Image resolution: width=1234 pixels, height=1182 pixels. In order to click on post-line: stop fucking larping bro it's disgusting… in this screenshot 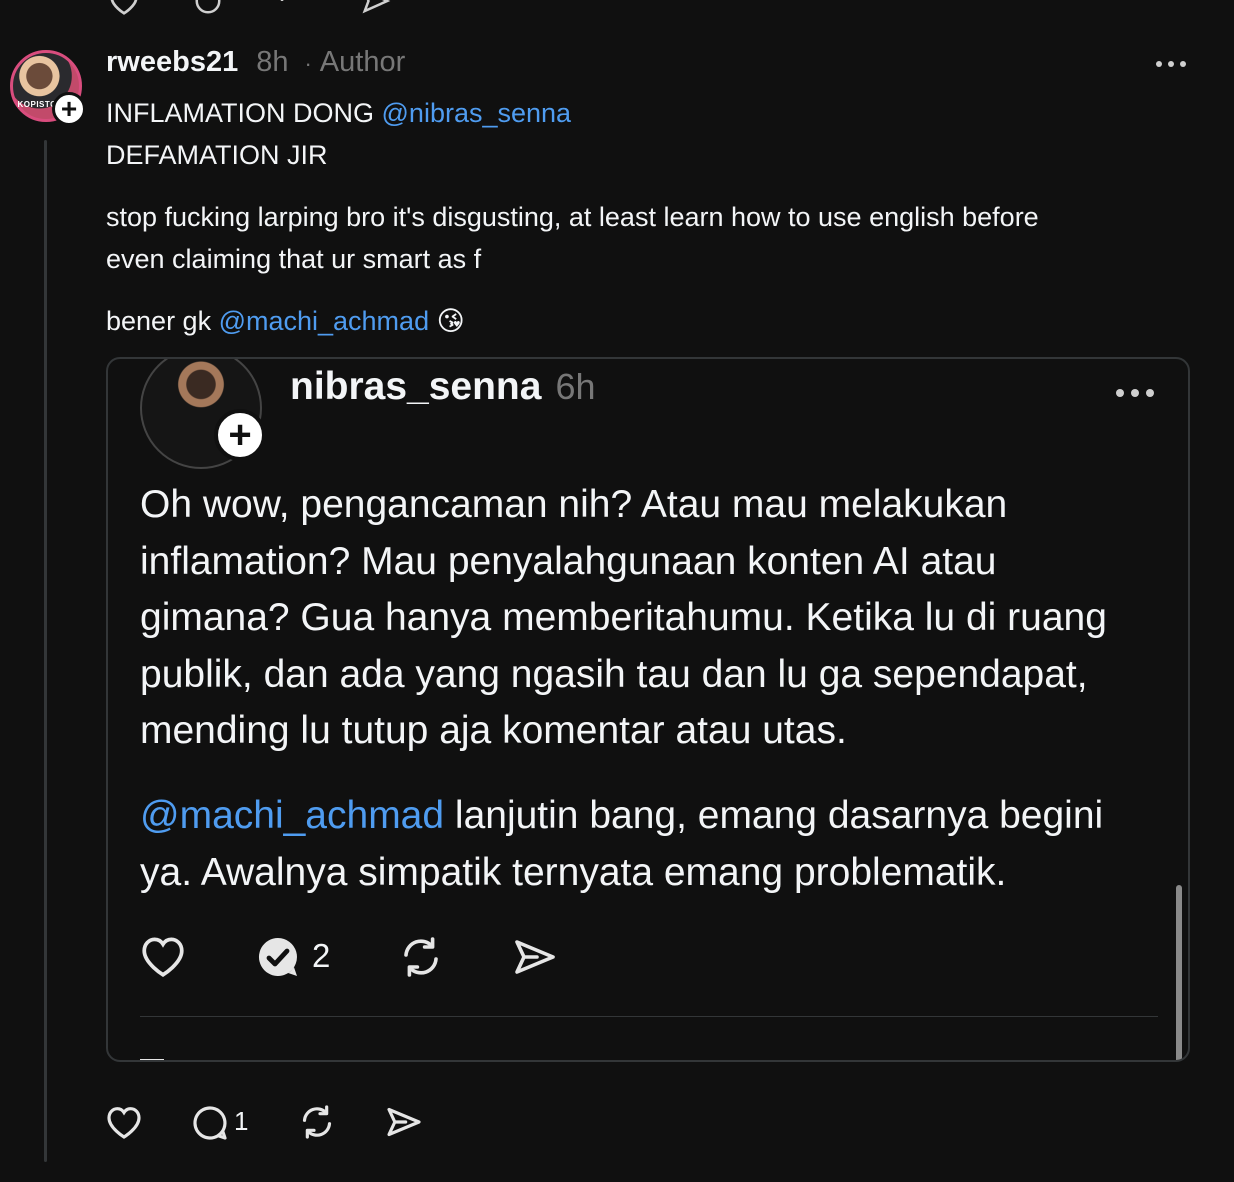, I will do `click(572, 217)`.